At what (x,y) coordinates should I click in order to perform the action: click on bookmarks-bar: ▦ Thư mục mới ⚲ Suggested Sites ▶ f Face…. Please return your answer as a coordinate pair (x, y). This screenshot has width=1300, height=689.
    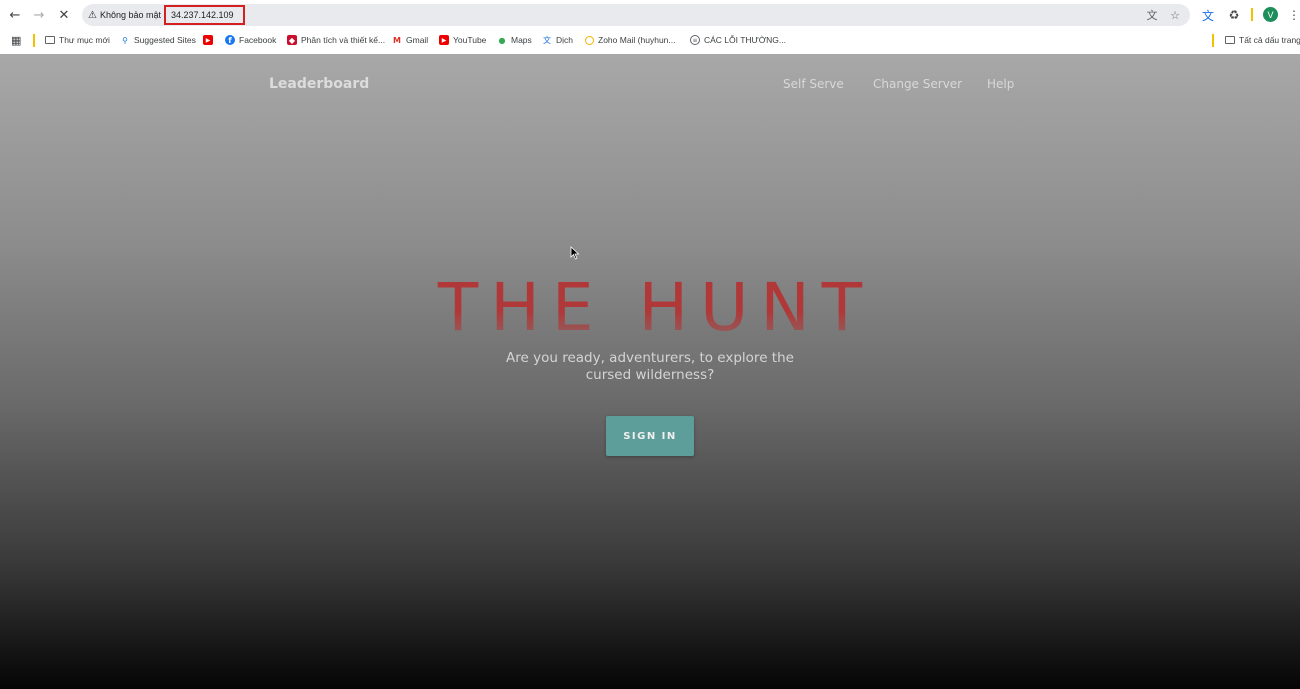
    Looking at the image, I should click on (650, 40).